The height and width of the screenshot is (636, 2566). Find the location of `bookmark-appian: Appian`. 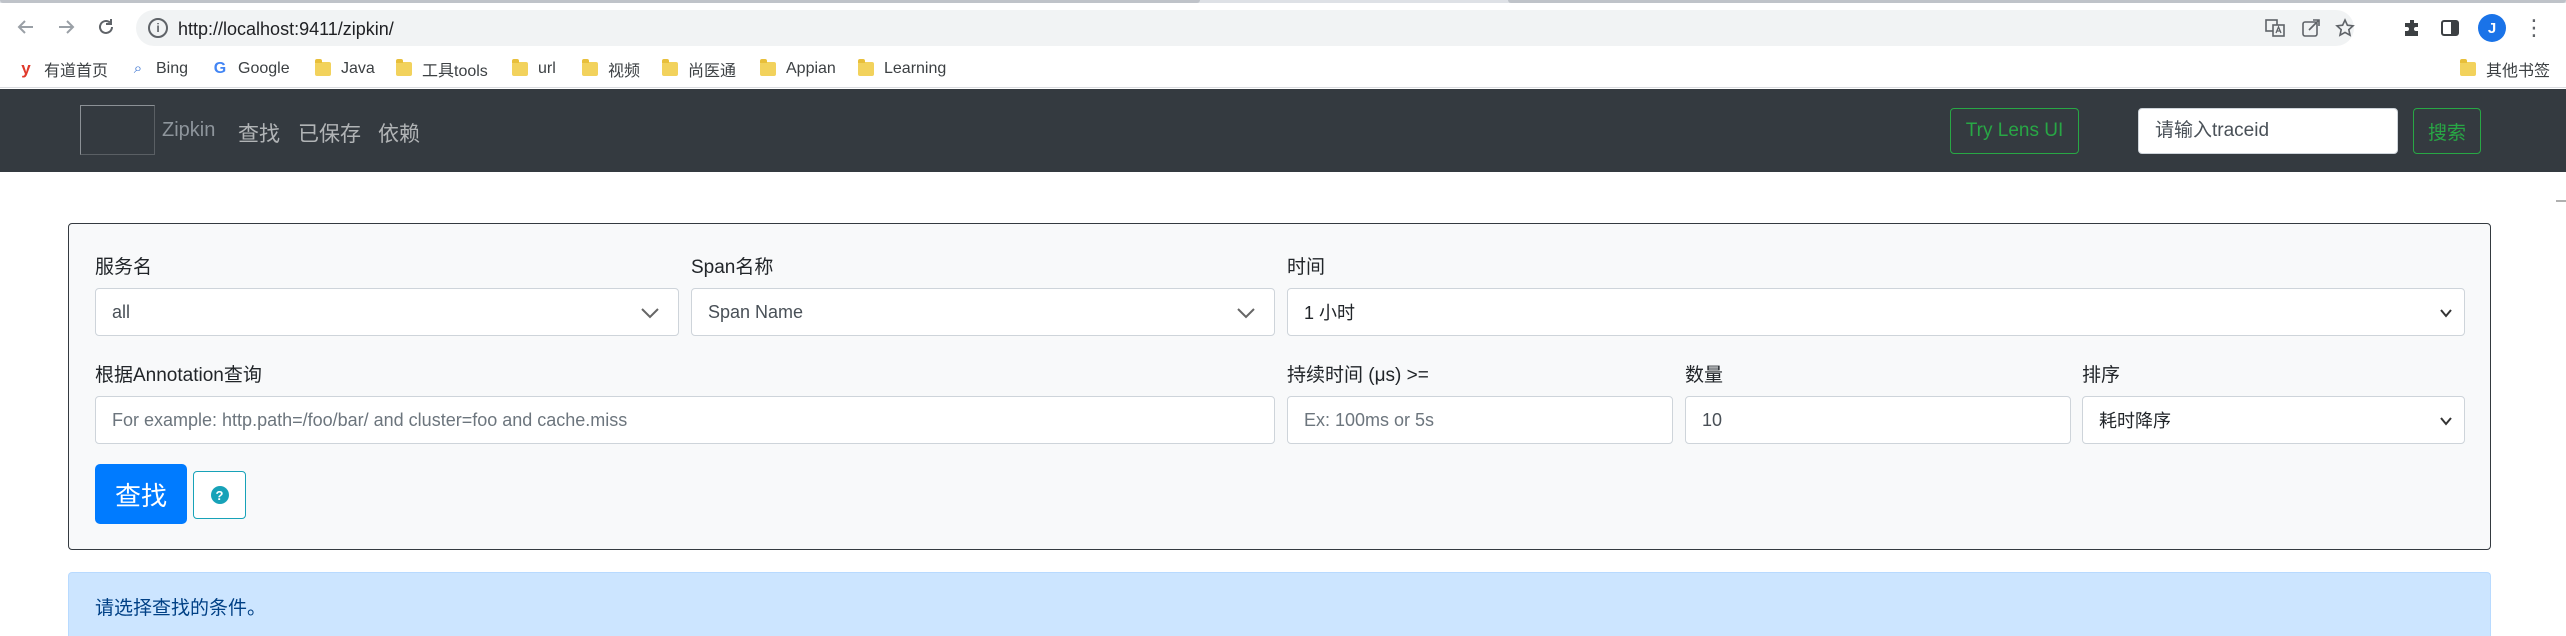

bookmark-appian: Appian is located at coordinates (798, 69).